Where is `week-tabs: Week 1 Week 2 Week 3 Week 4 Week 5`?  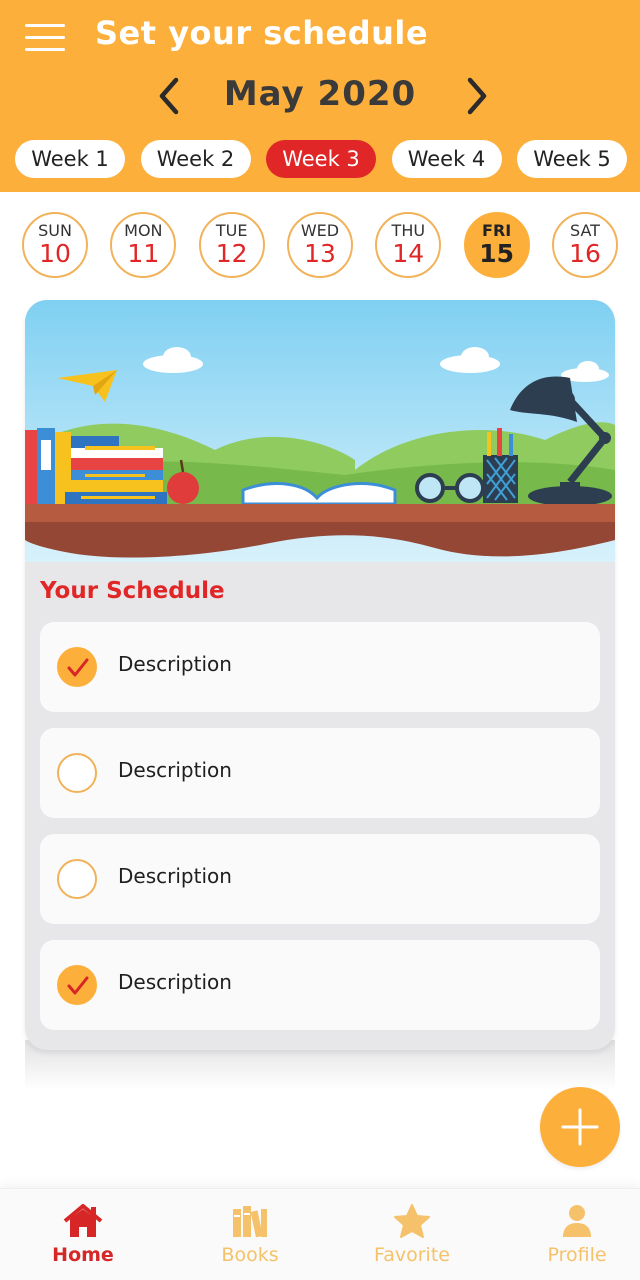
week-tabs: Week 1 Week 2 Week 3 Week 4 Week 5 is located at coordinates (321, 159).